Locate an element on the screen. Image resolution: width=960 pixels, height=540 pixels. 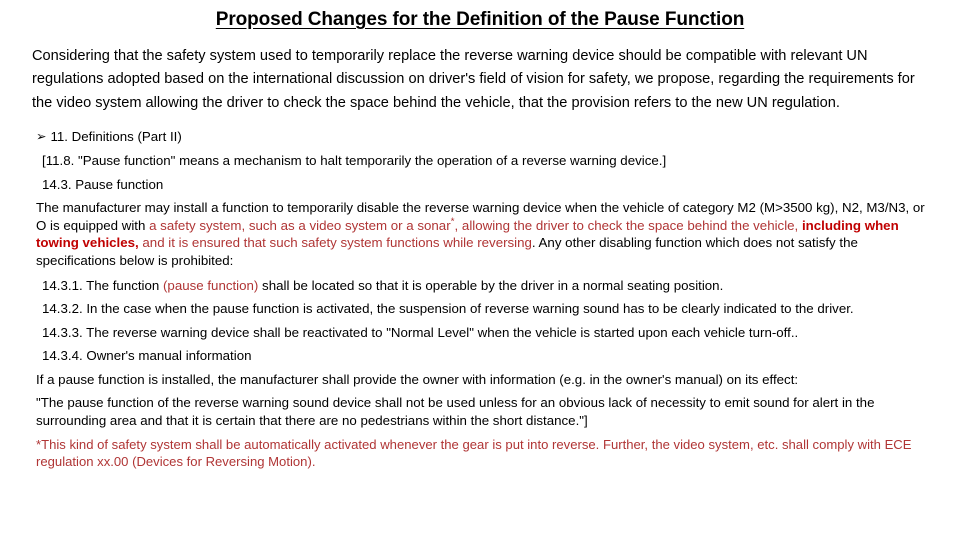
bullet-heading-label: 11. Definitions (Part II) is located at coordinates (116, 137).